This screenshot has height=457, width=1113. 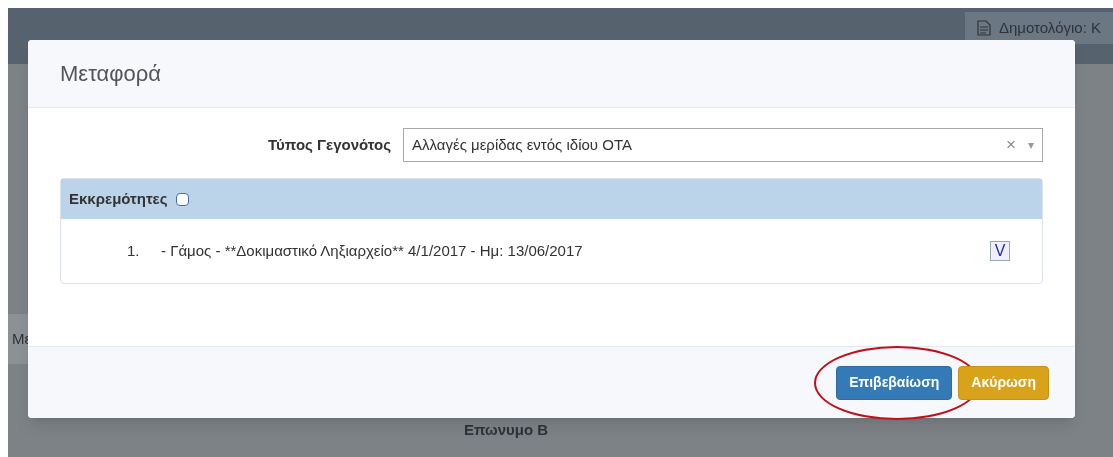 What do you see at coordinates (1003, 382) in the screenshot?
I see `cancel-button: Ακύρωση` at bounding box center [1003, 382].